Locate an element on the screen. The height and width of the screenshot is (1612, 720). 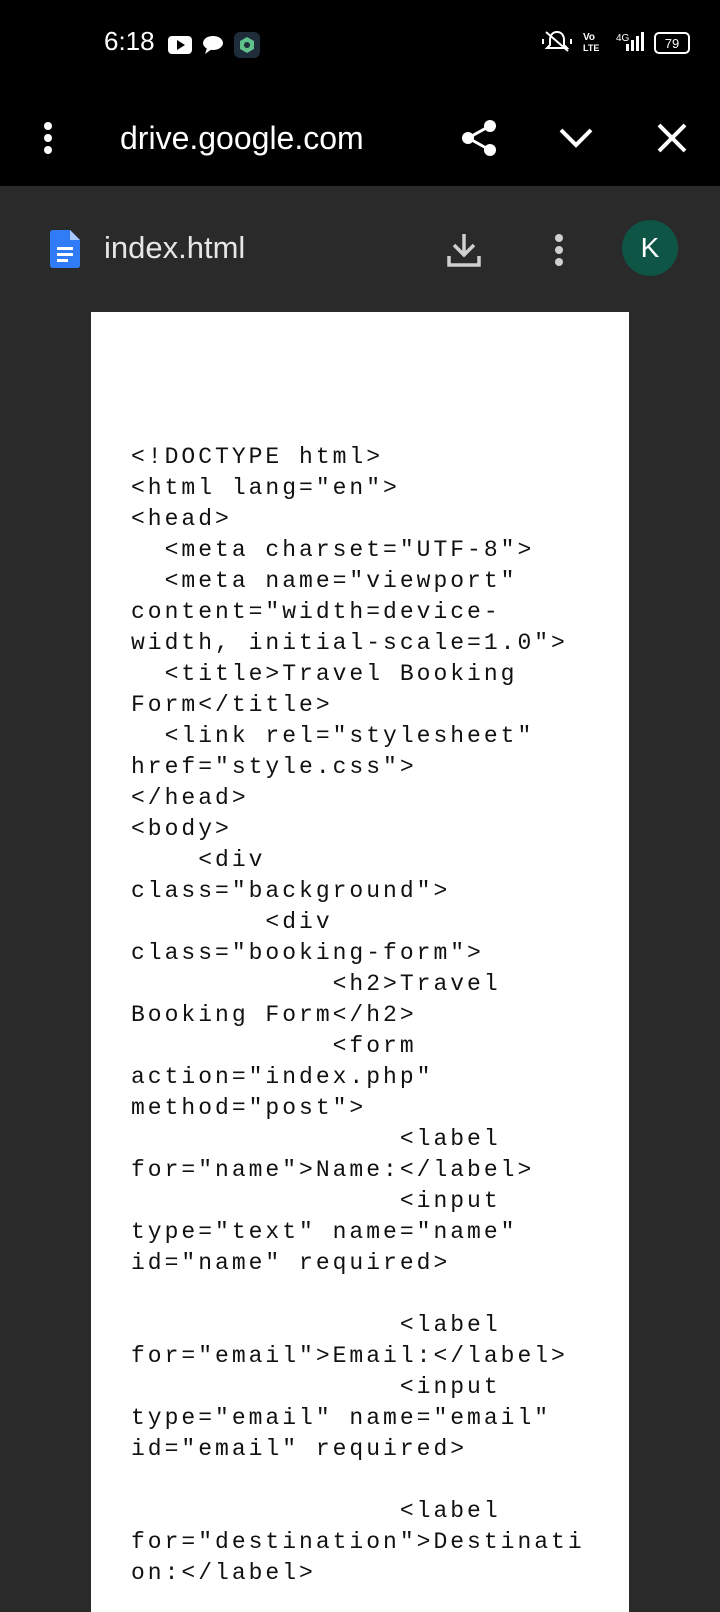
code-line: Booking Form</h2> is located at coordinates (274, 1015).